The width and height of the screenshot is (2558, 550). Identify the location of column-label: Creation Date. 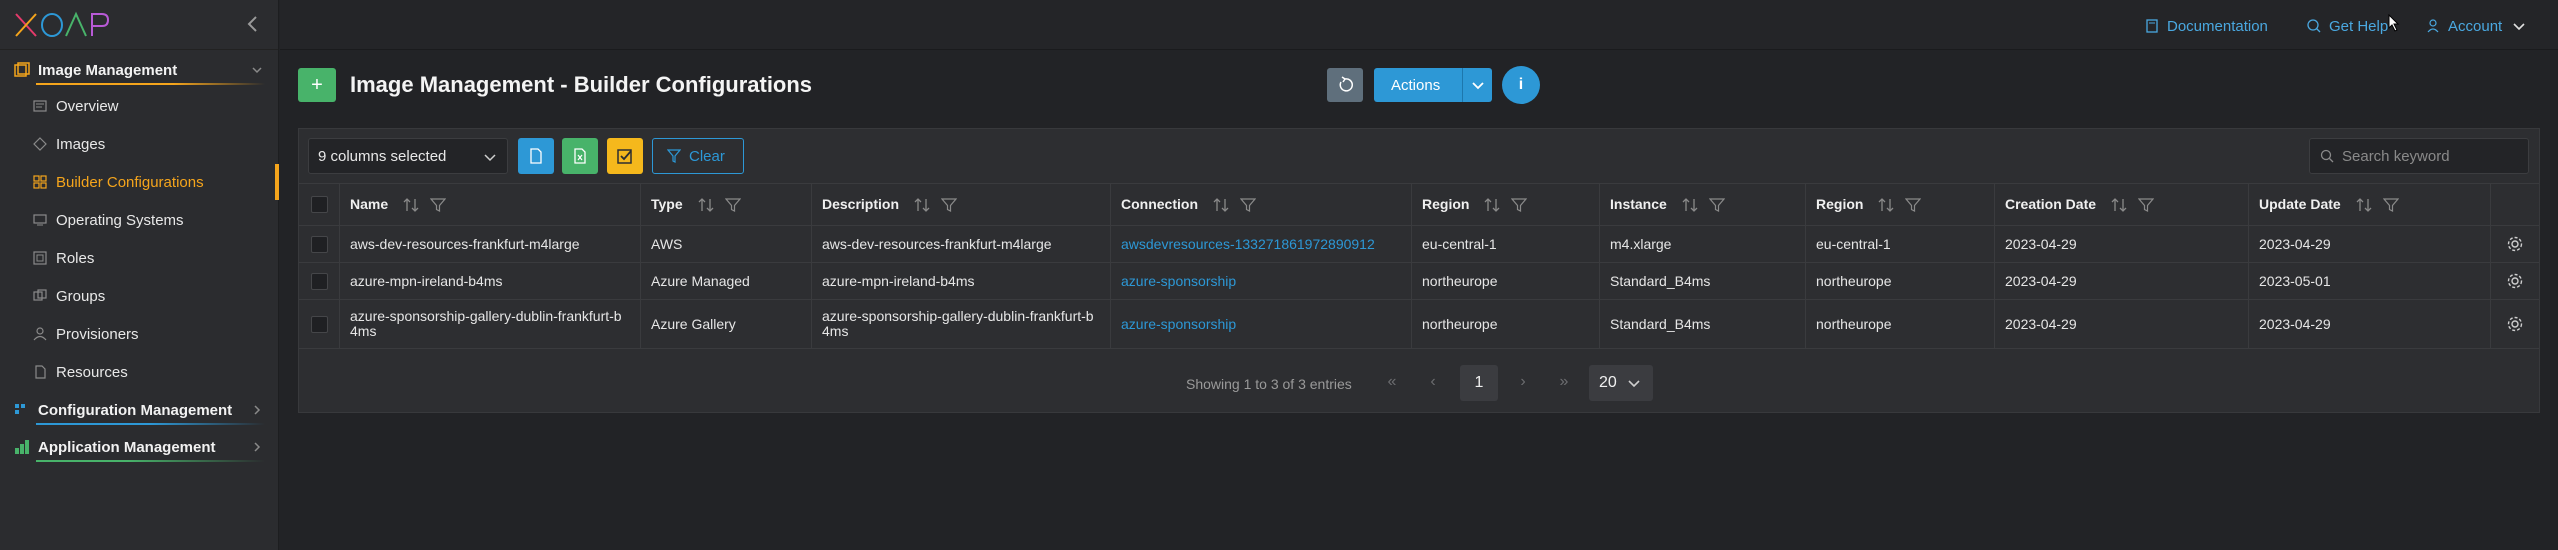
(2051, 204).